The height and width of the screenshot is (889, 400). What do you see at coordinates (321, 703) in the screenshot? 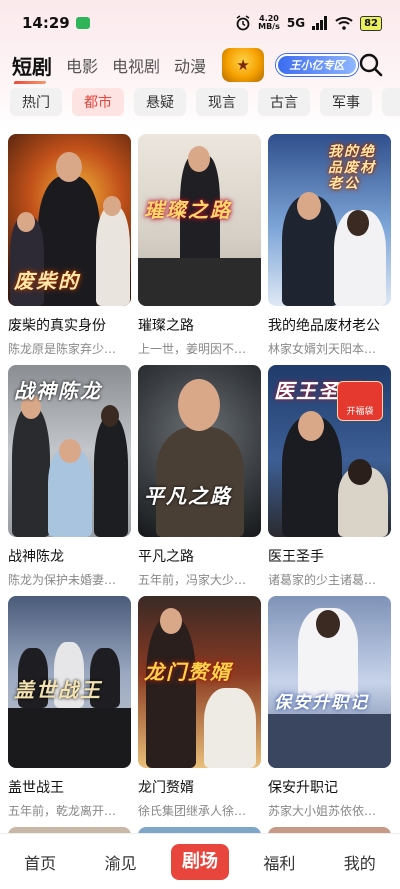
I see `poster-title: 保安升职记` at bounding box center [321, 703].